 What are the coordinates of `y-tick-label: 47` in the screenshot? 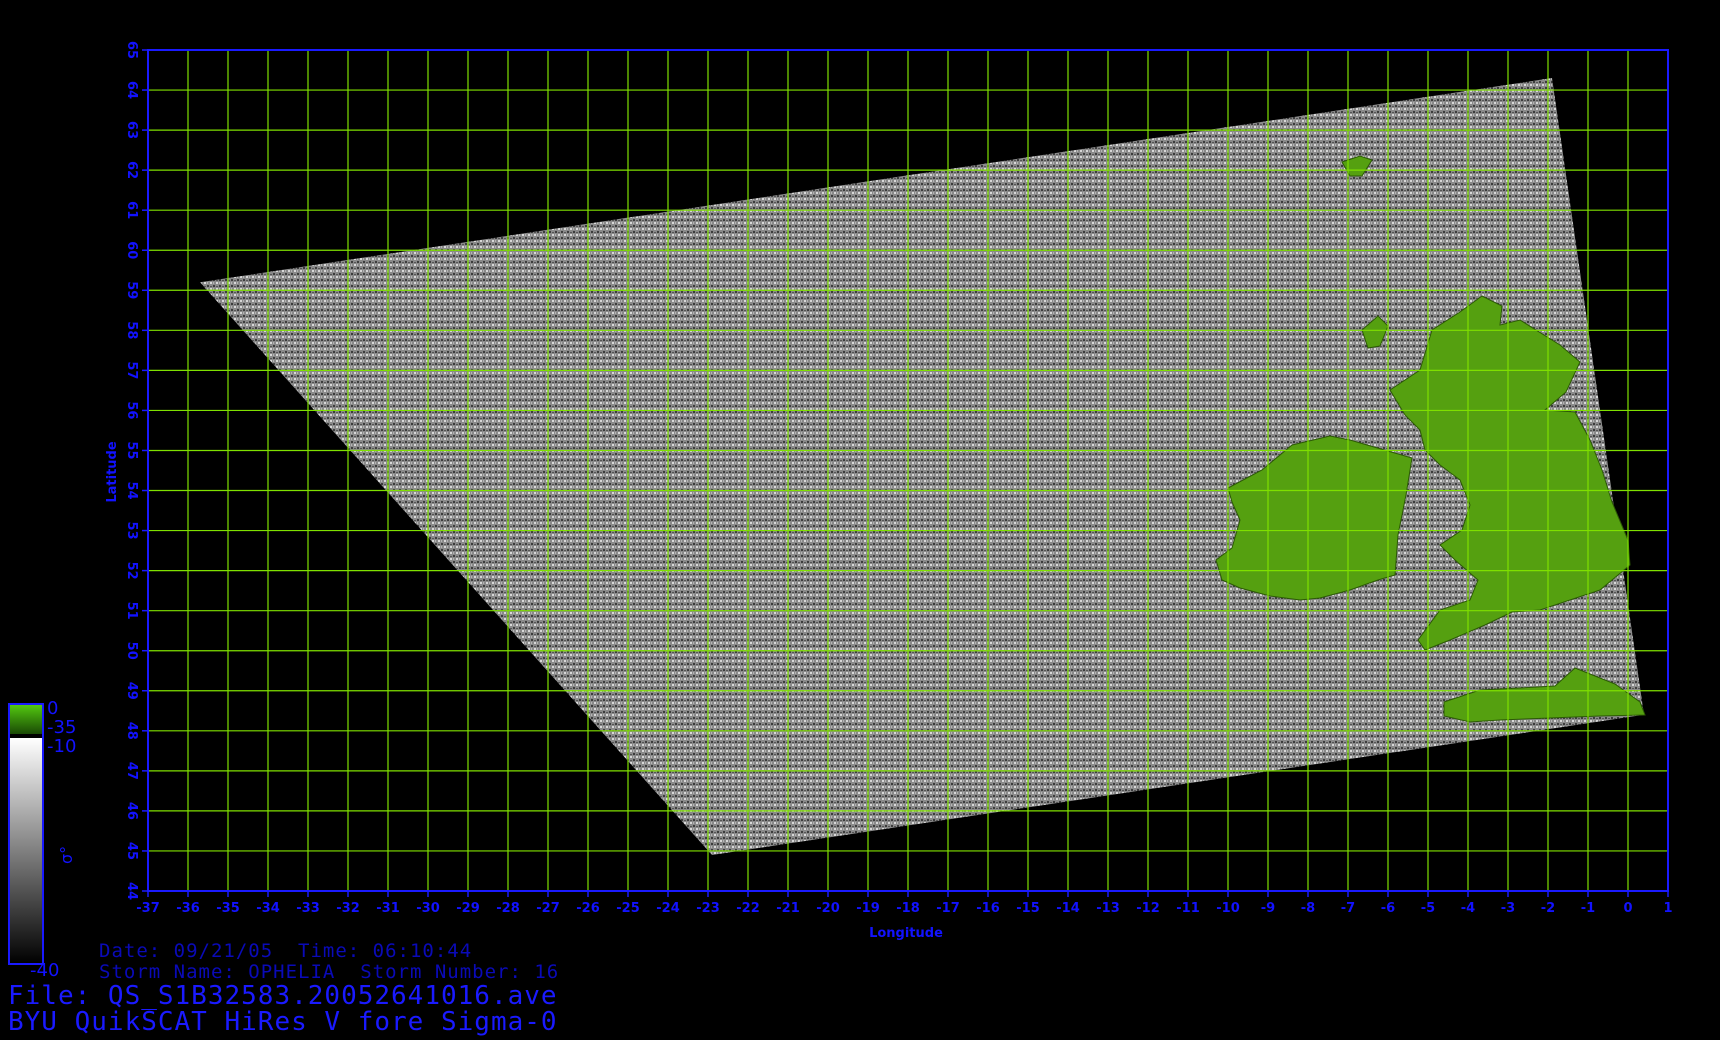 It's located at (131, 771).